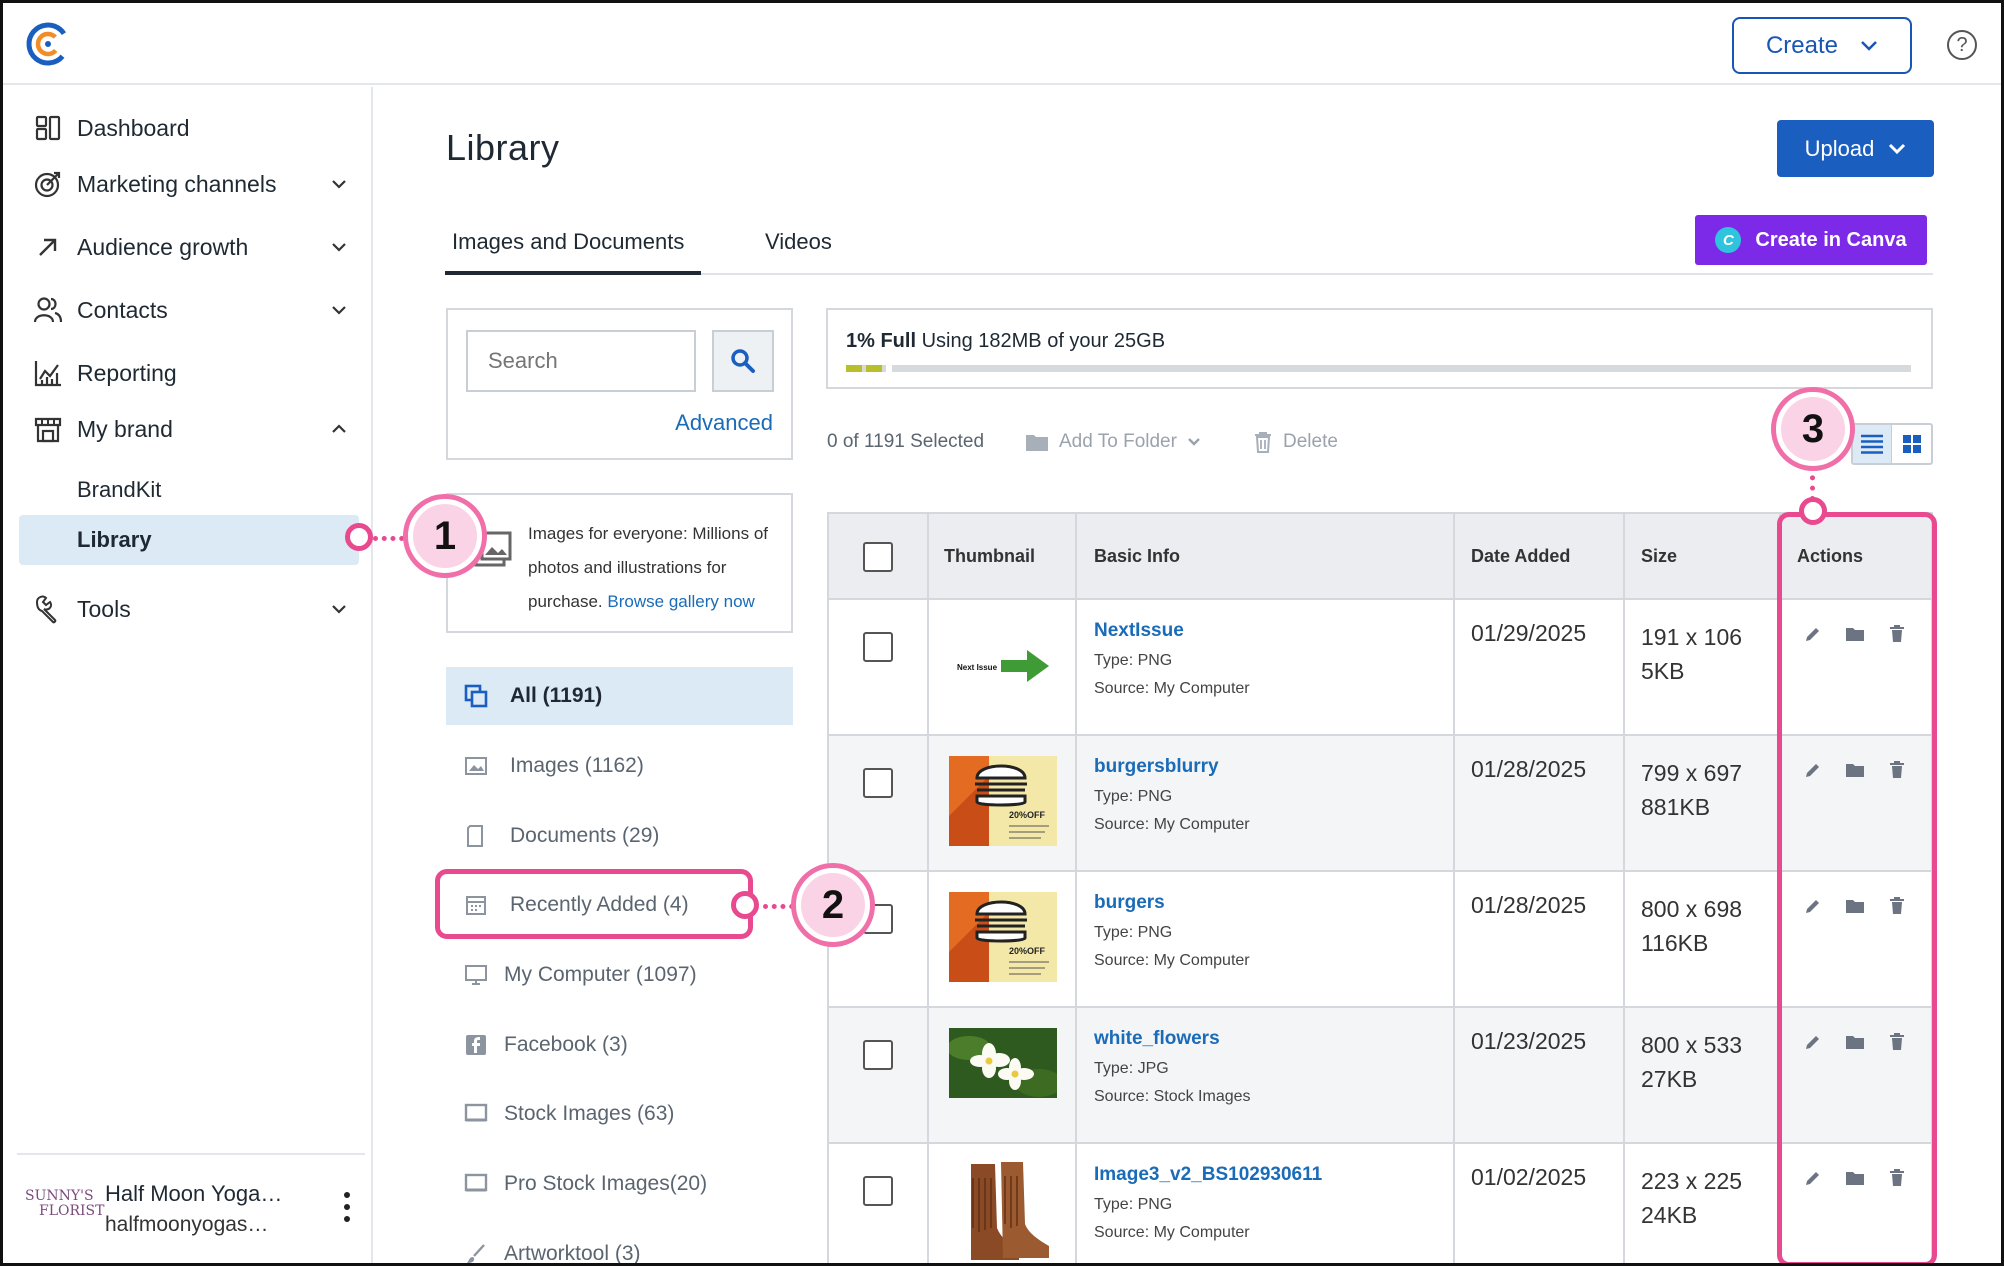 The height and width of the screenshot is (1266, 2004). I want to click on column-header-date-added: Date Added, so click(1521, 556).